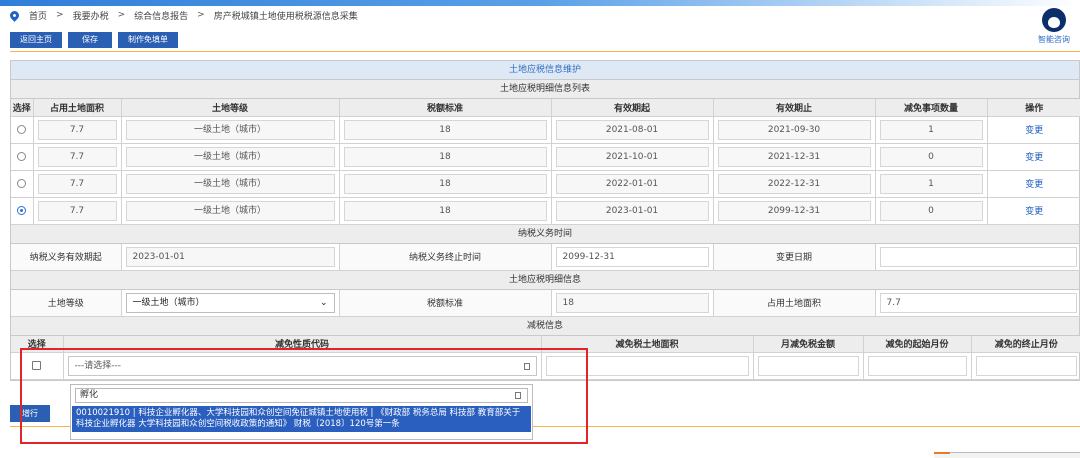 The width and height of the screenshot is (1080, 458). Describe the element at coordinates (1025, 344) in the screenshot. I see `col-header: 减免的终止月份` at that location.